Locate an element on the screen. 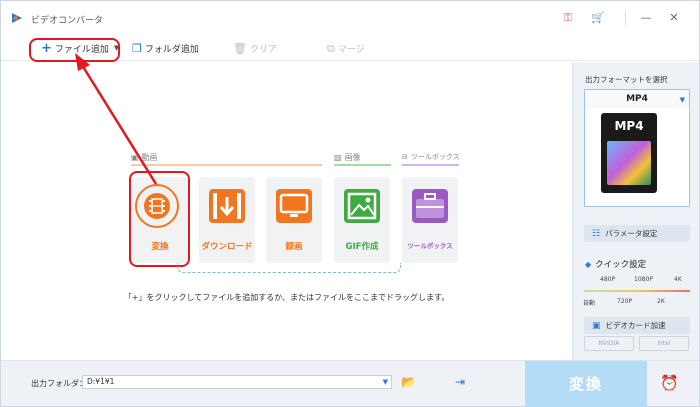  tile-record: 録画 is located at coordinates (294, 220).